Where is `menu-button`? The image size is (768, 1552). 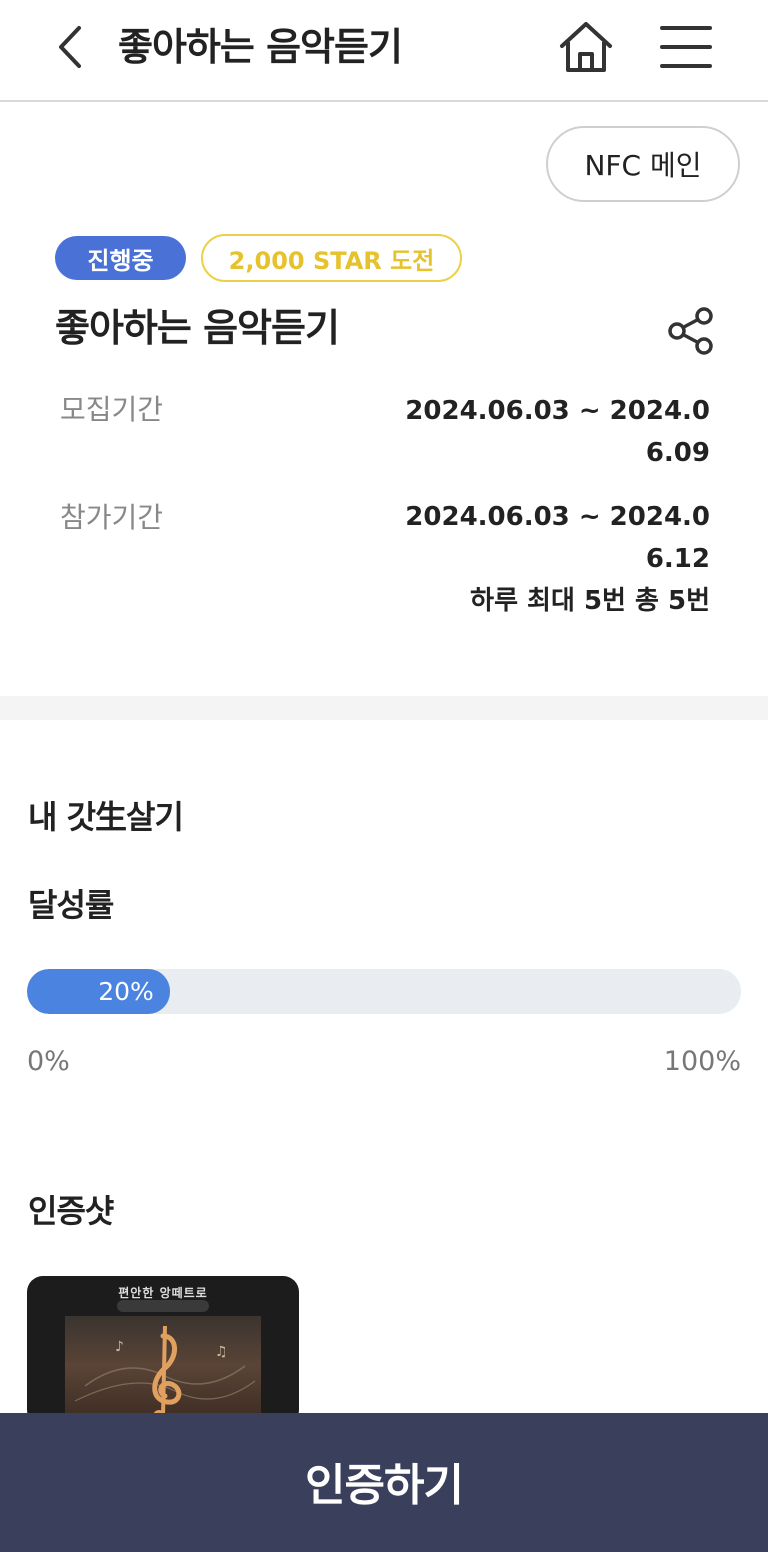 menu-button is located at coordinates (686, 47).